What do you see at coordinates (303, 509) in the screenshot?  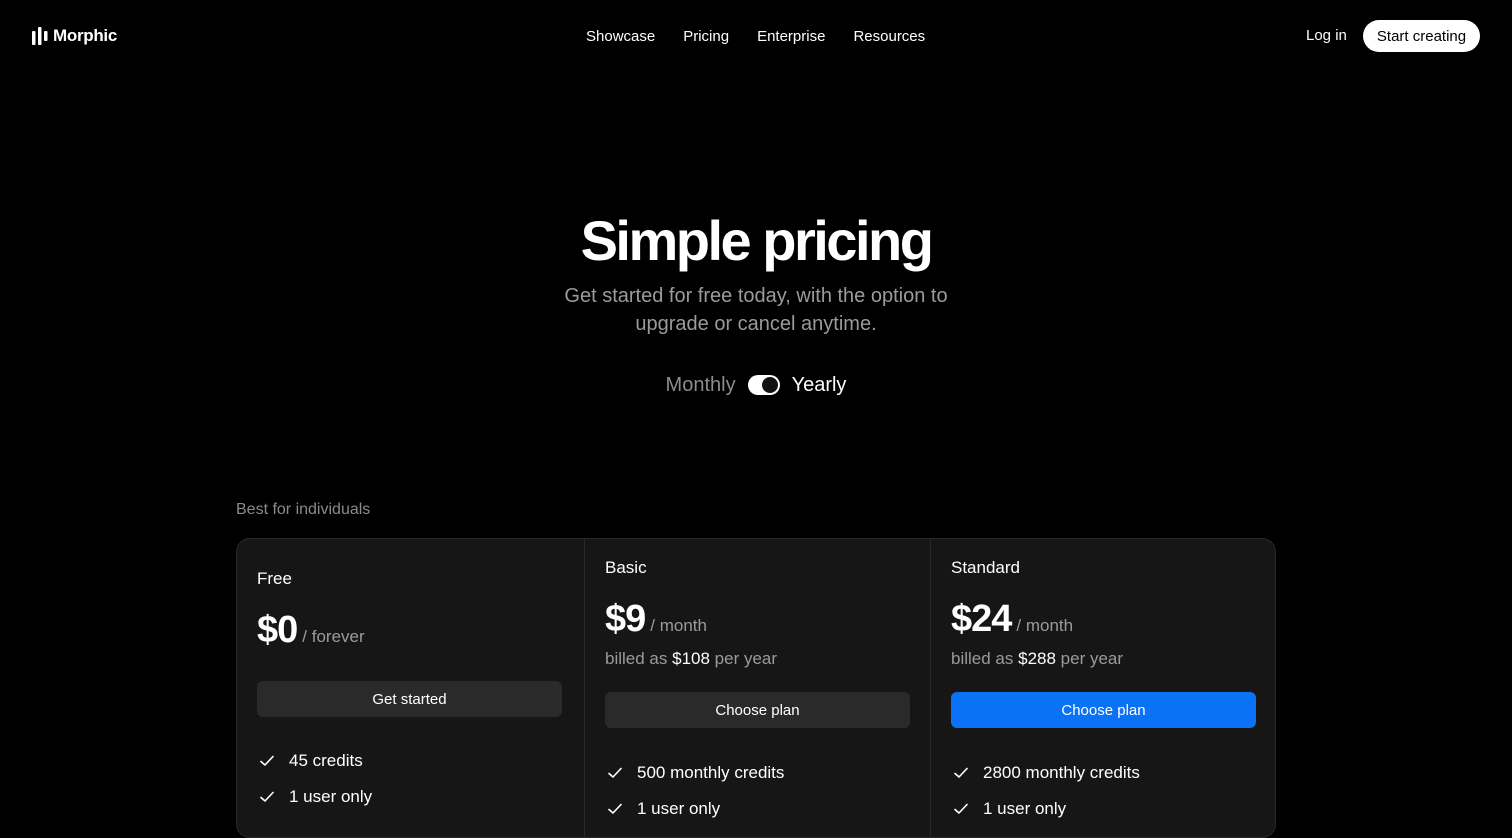 I see `section-label: Best for individuals` at bounding box center [303, 509].